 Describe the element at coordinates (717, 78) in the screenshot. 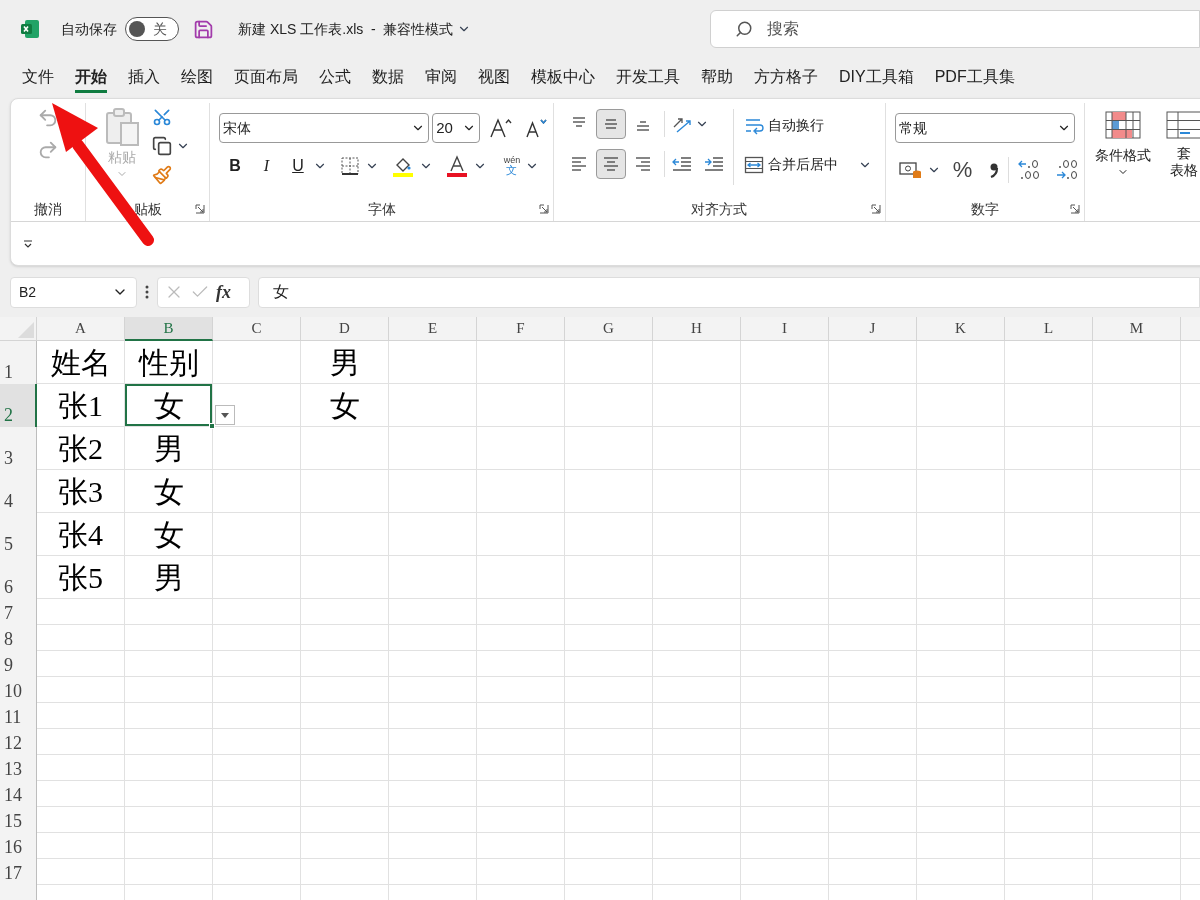

I see `ribbon-tab: 帮助` at that location.